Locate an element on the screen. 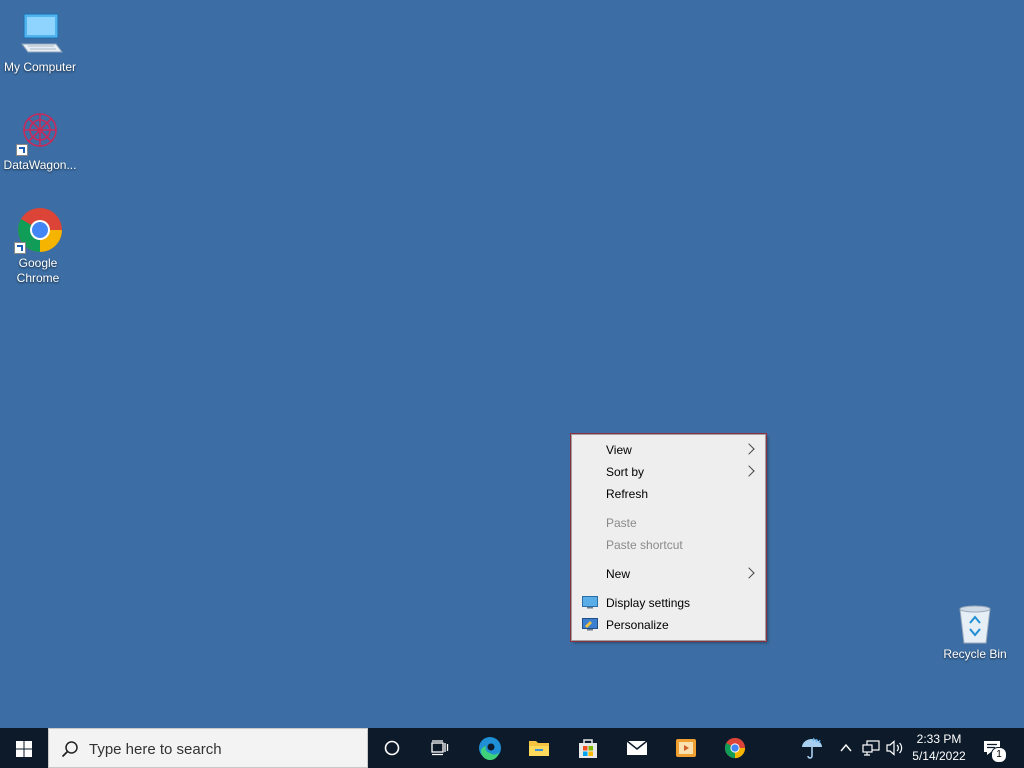 This screenshot has width=1024, height=768. action-center-button: 1 is located at coordinates (998, 748).